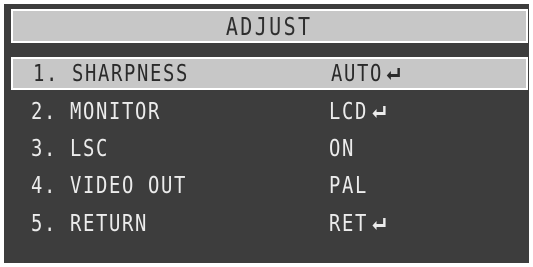 This screenshot has height=267, width=533. I want to click on menu-item-sharpness: 1. SHARPNESS AUTO, so click(269, 73).